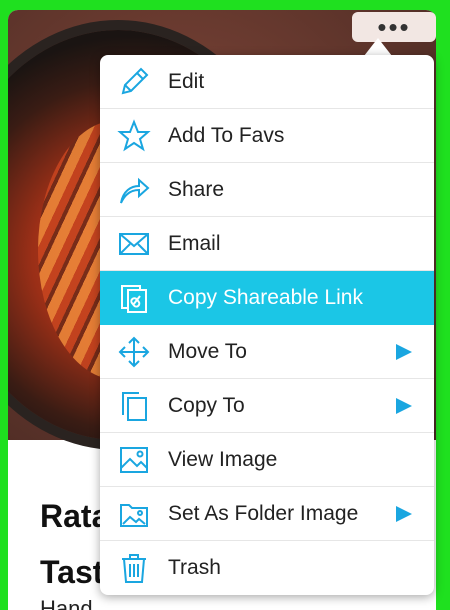 The width and height of the screenshot is (450, 610). I want to click on menu-item-label: Edit, so click(186, 81).